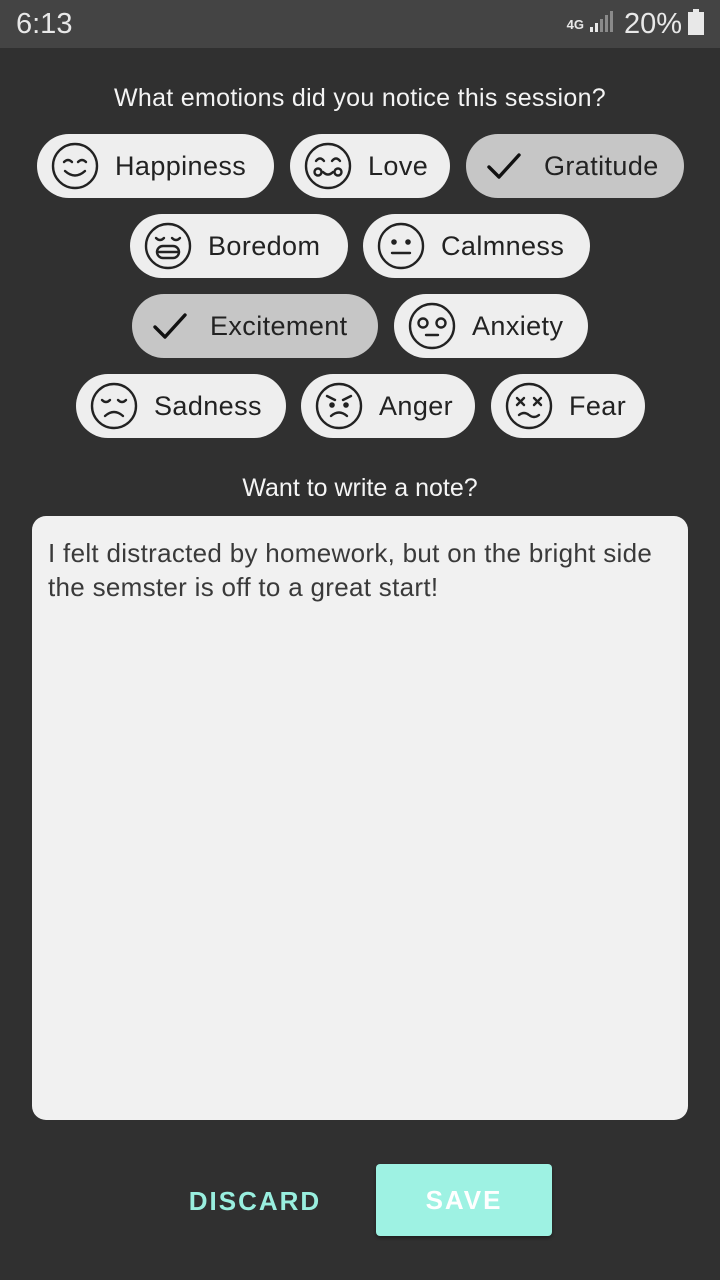 The height and width of the screenshot is (1280, 720). I want to click on chip-label: Anxiety, so click(518, 325).